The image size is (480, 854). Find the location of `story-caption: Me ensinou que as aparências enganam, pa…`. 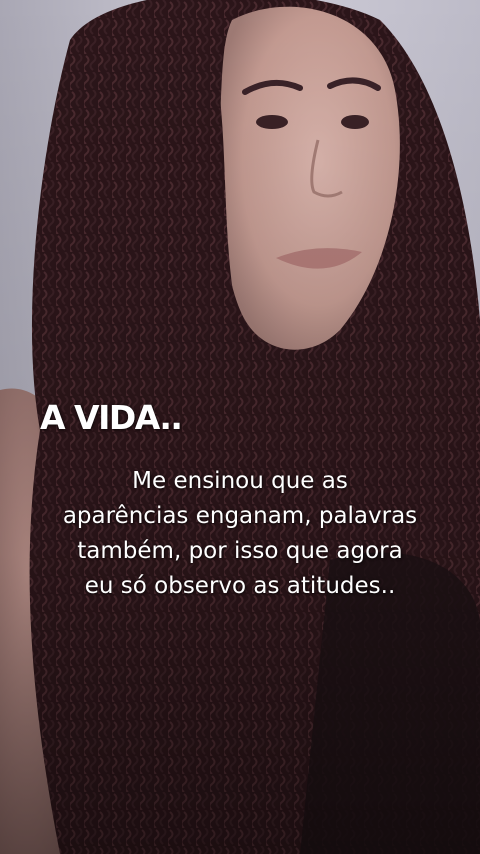

story-caption: Me ensinou que as aparências enganam, pa… is located at coordinates (240, 534).